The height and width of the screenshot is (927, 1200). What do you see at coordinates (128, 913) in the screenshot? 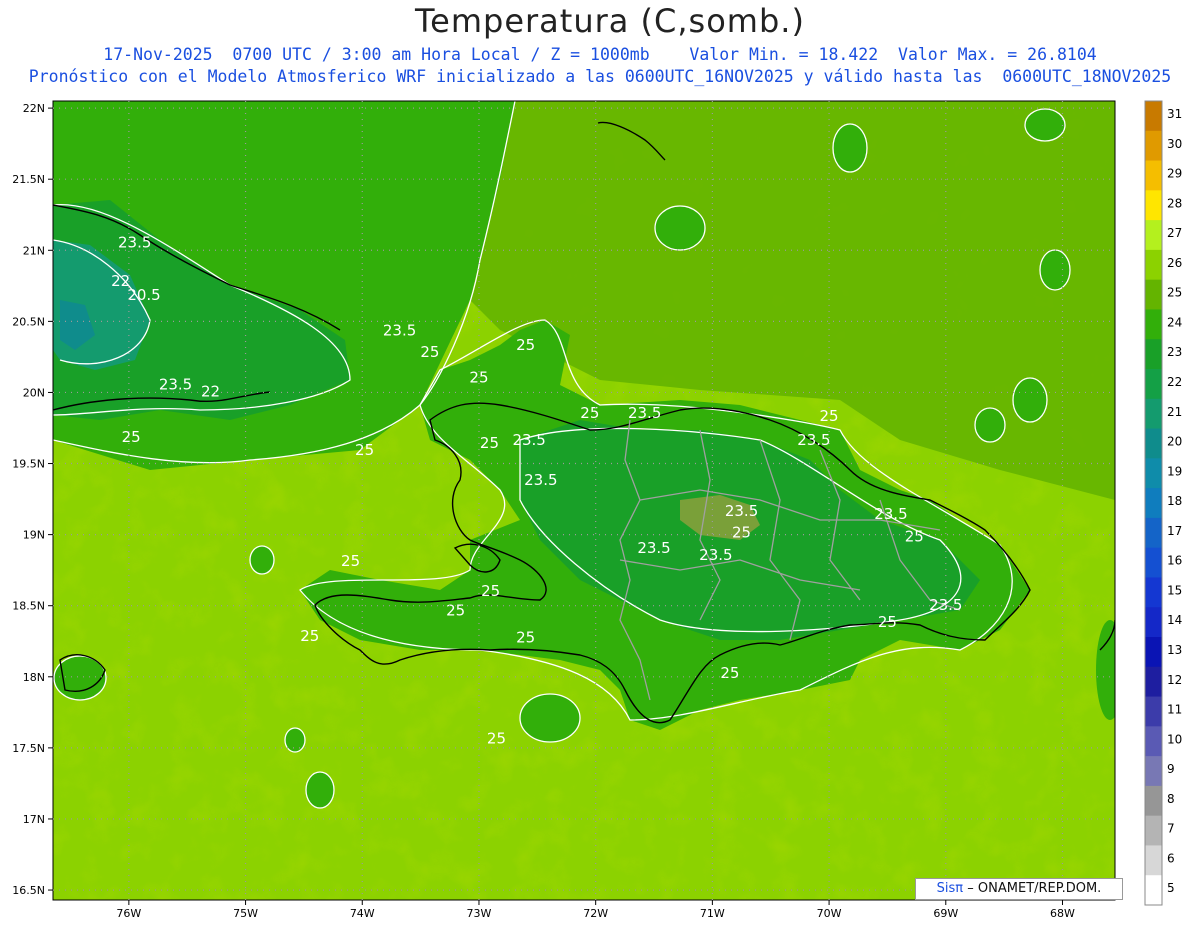
I see `lon-tick-label: 76W` at bounding box center [128, 913].